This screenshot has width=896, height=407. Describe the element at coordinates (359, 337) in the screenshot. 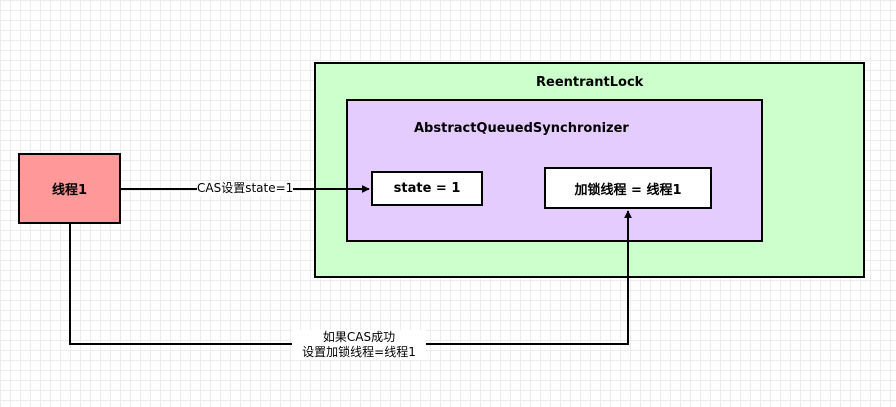

I see `owner-set-edge-label-line1: 如果CAS成功` at that location.